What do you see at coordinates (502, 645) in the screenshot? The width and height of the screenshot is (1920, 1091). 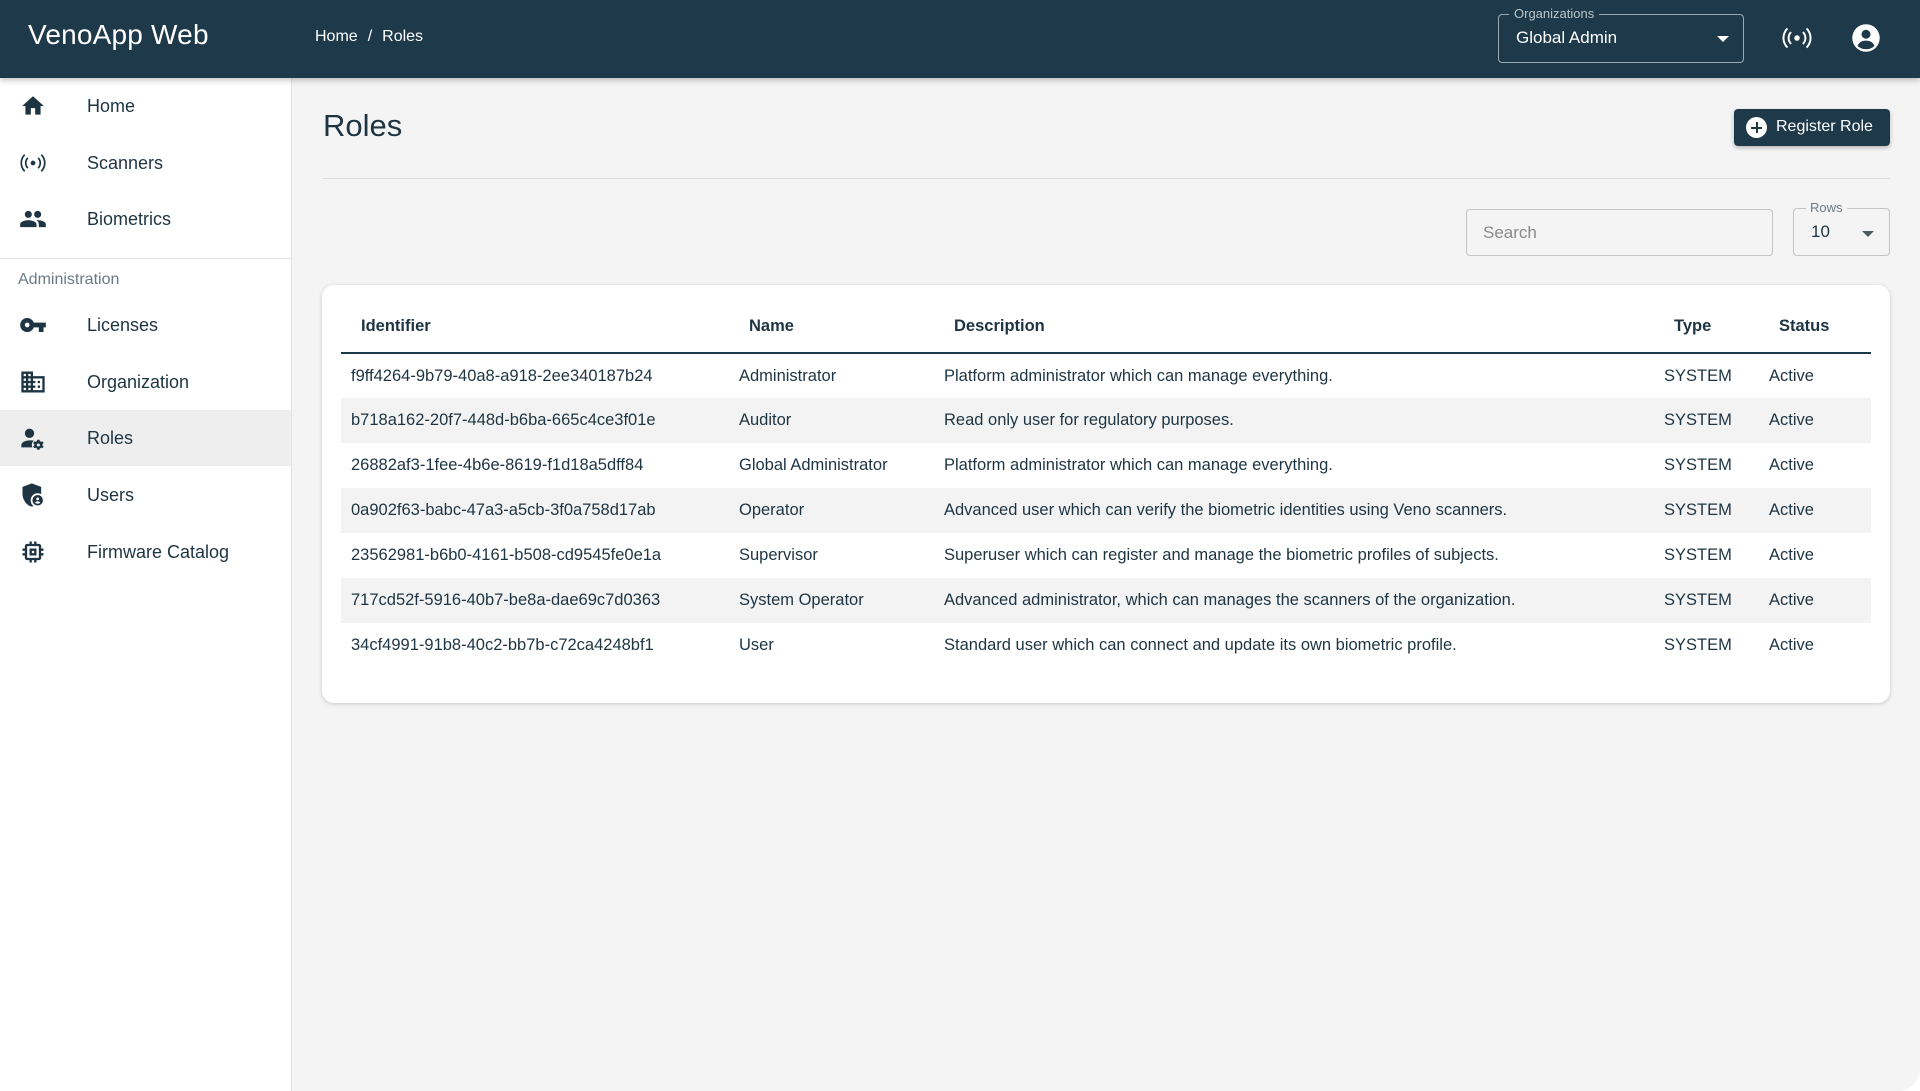 I see `cell-identifier: 34cf4991-91b8-40c2-bb7b-c72ca4248bf1` at bounding box center [502, 645].